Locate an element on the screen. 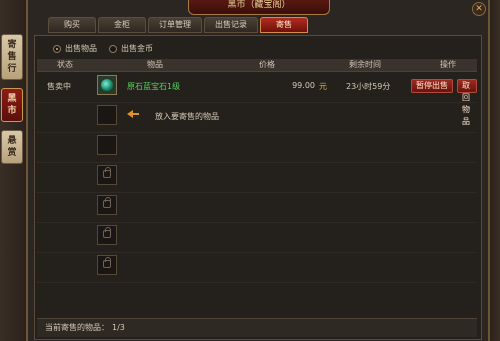 This screenshot has width=500, height=341. sapphire-icon is located at coordinates (107, 85).